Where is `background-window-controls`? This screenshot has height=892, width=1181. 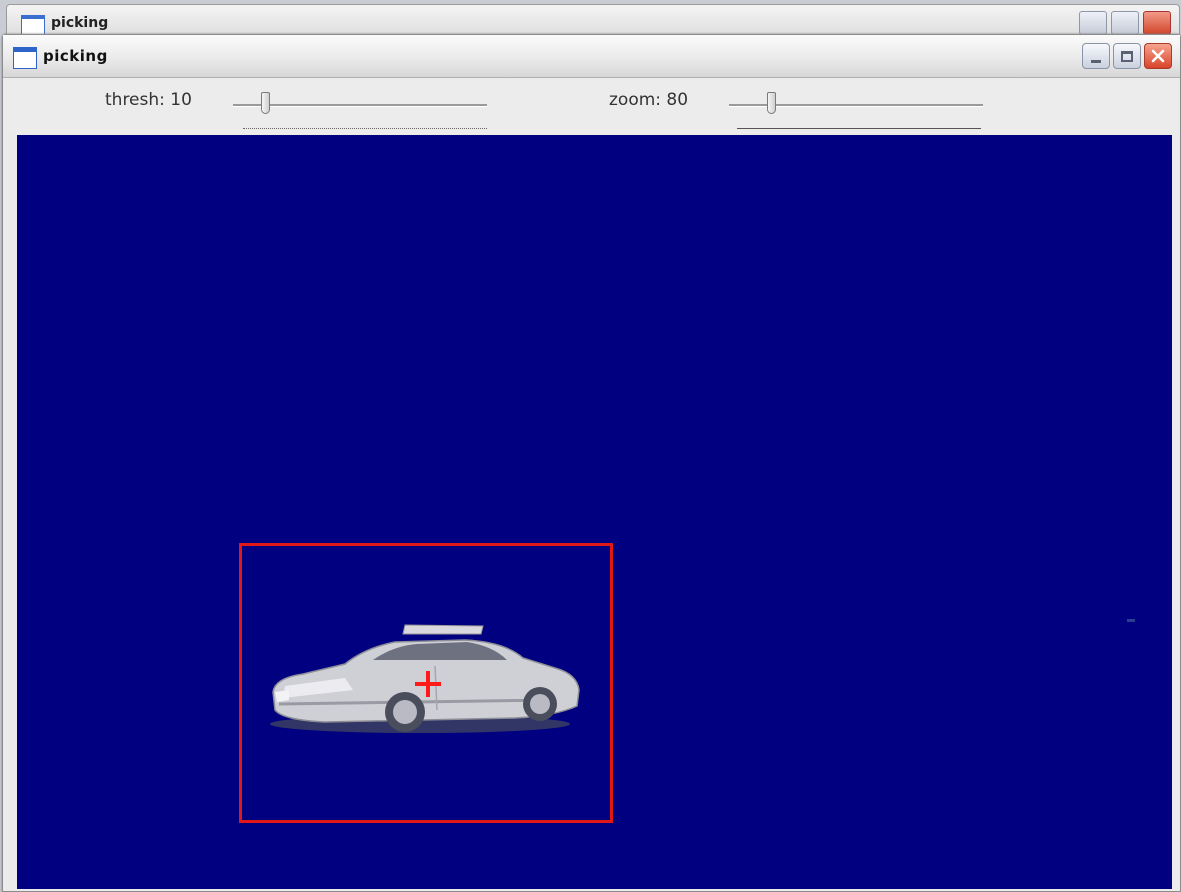
background-window-controls is located at coordinates (1125, 23).